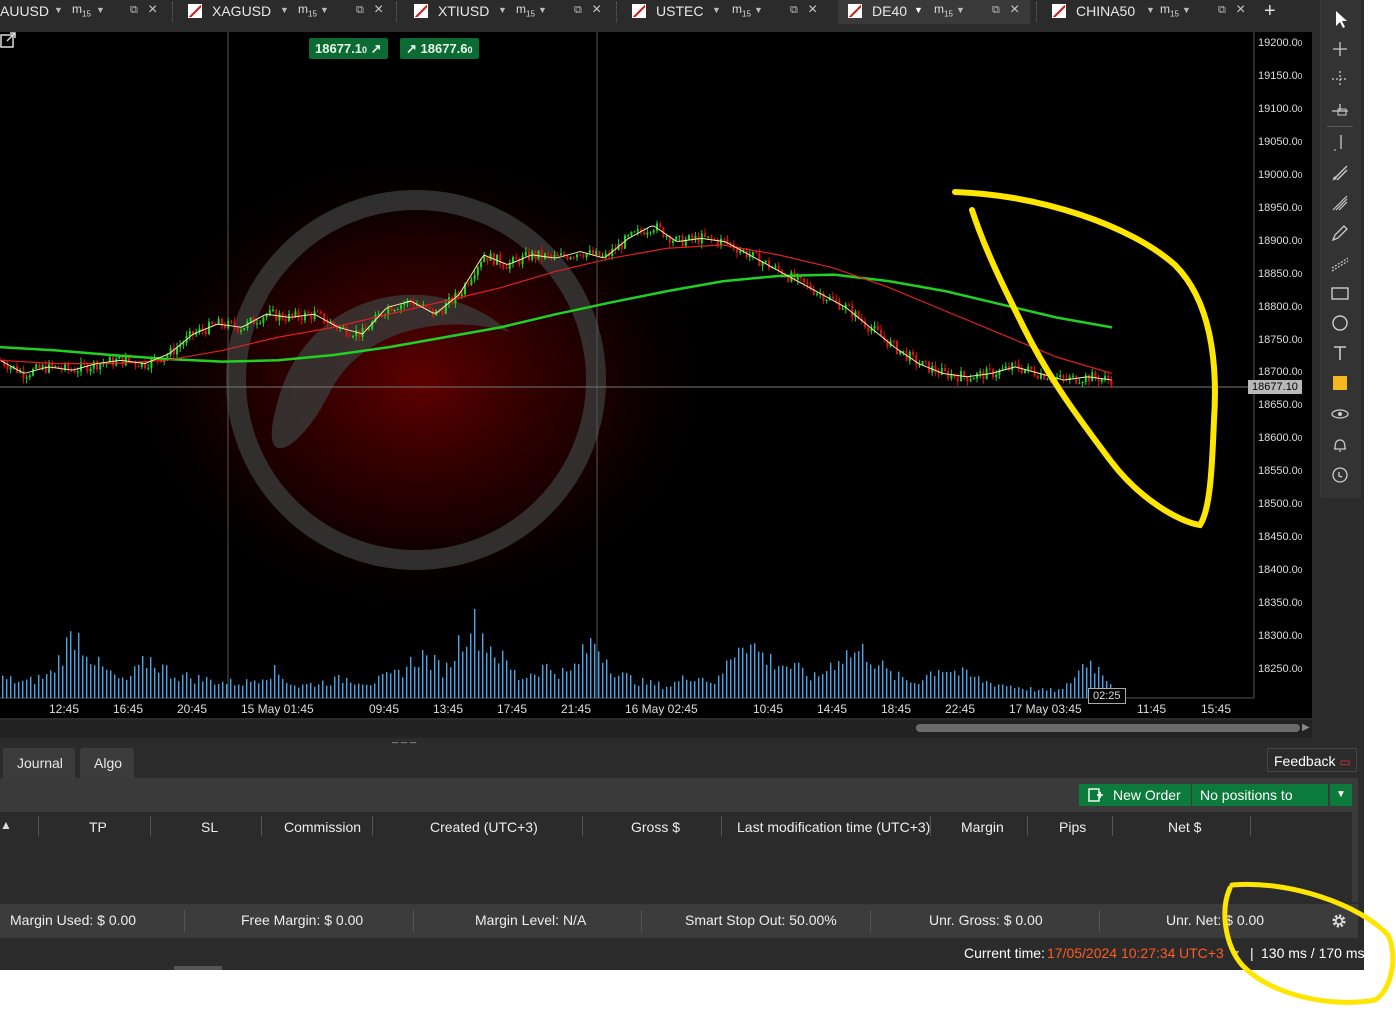 This screenshot has width=1396, height=1010. Describe the element at coordinates (322, 827) in the screenshot. I see `column-header: Commission` at that location.